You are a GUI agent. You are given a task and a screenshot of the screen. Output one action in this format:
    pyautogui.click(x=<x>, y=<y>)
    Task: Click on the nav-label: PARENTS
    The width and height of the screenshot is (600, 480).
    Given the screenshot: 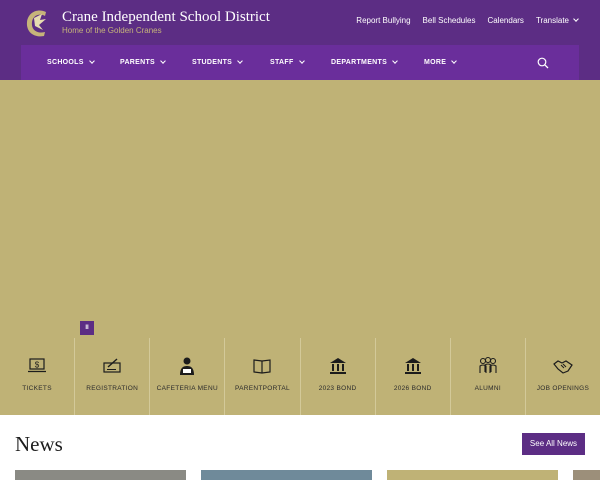 What is the action you would take?
    pyautogui.click(x=138, y=62)
    